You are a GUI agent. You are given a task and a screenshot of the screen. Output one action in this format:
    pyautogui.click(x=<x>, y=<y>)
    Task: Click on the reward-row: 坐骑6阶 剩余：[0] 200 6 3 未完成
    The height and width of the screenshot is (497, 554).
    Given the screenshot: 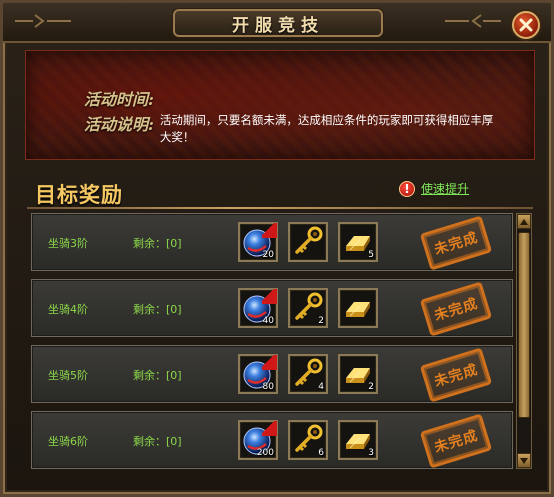 What is the action you would take?
    pyautogui.click(x=272, y=440)
    